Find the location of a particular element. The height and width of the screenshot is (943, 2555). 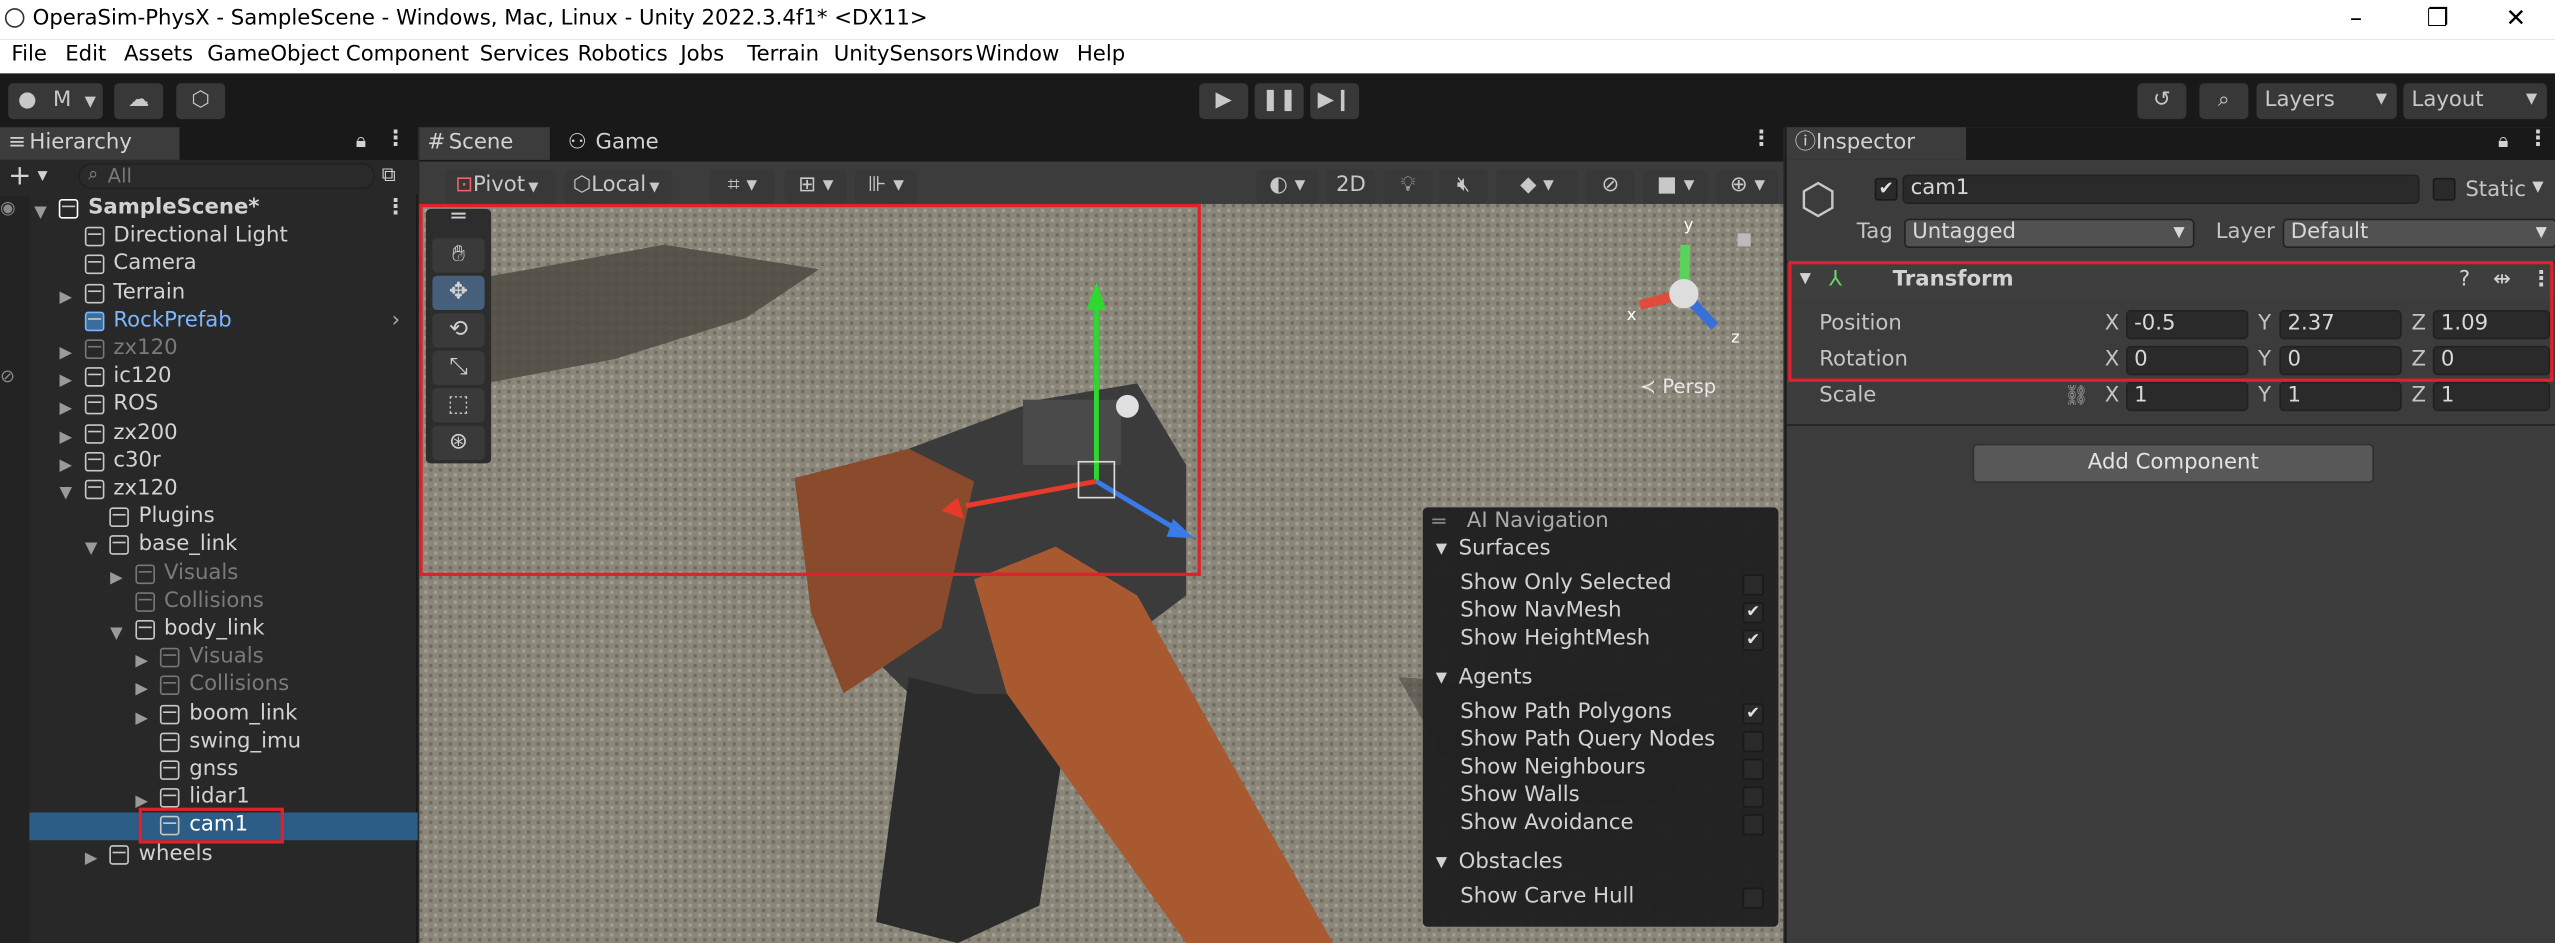

menu-services: Services is located at coordinates (524, 54).